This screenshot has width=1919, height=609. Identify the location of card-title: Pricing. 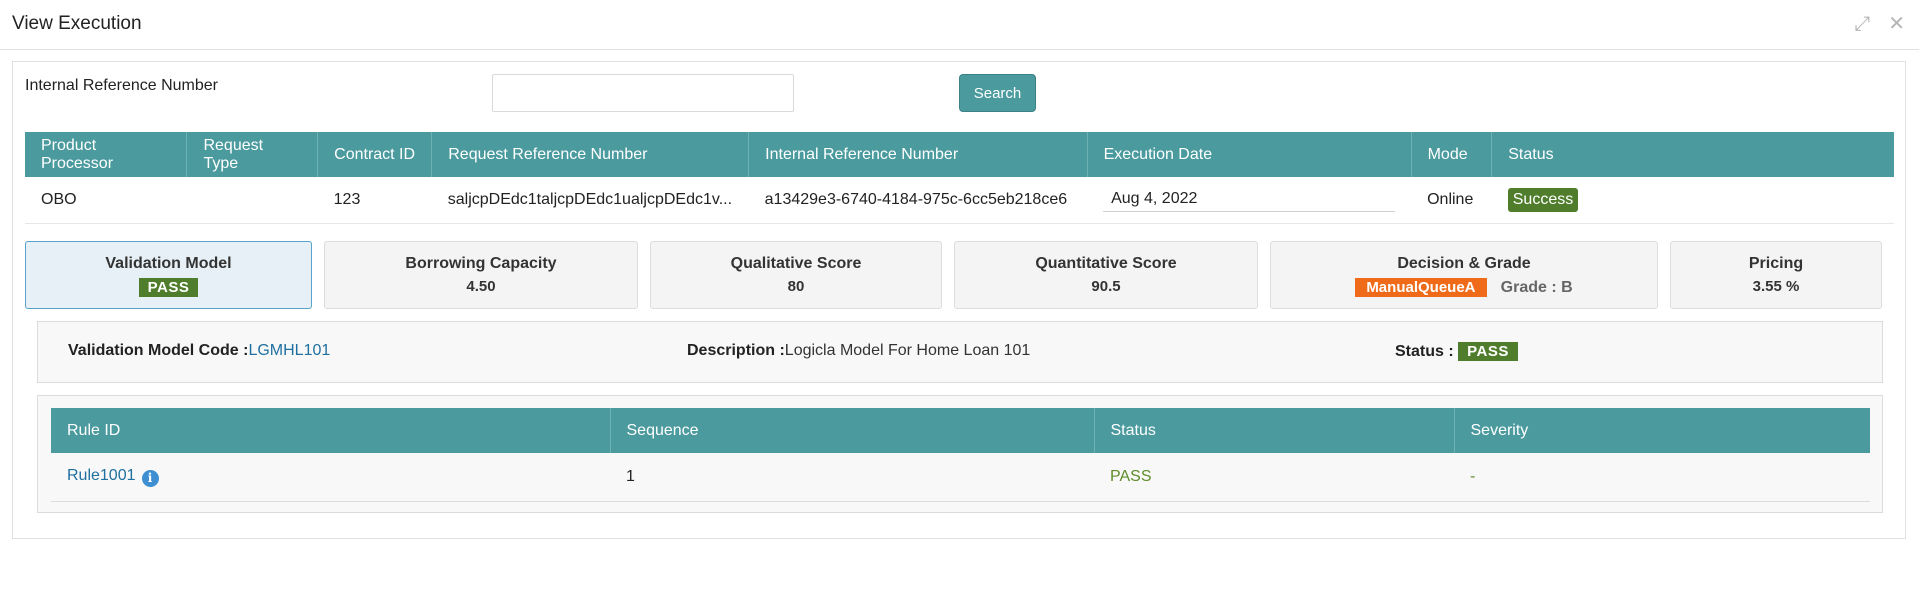
(1776, 263).